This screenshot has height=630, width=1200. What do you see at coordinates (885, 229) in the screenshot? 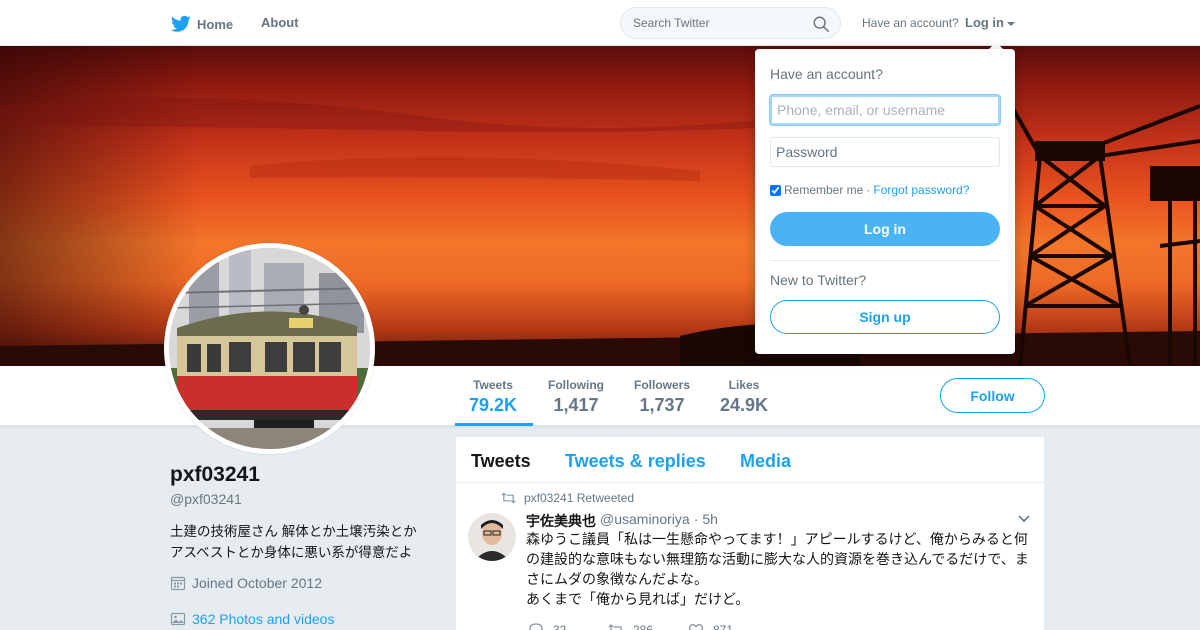
I see `login-button: Log in` at bounding box center [885, 229].